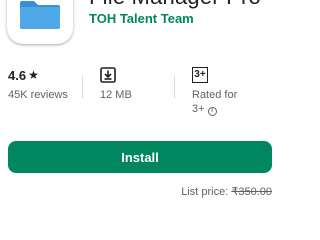  Describe the element at coordinates (38, 84) in the screenshot. I see `rating-stat: 4.6 ★ 45K reviews` at that location.